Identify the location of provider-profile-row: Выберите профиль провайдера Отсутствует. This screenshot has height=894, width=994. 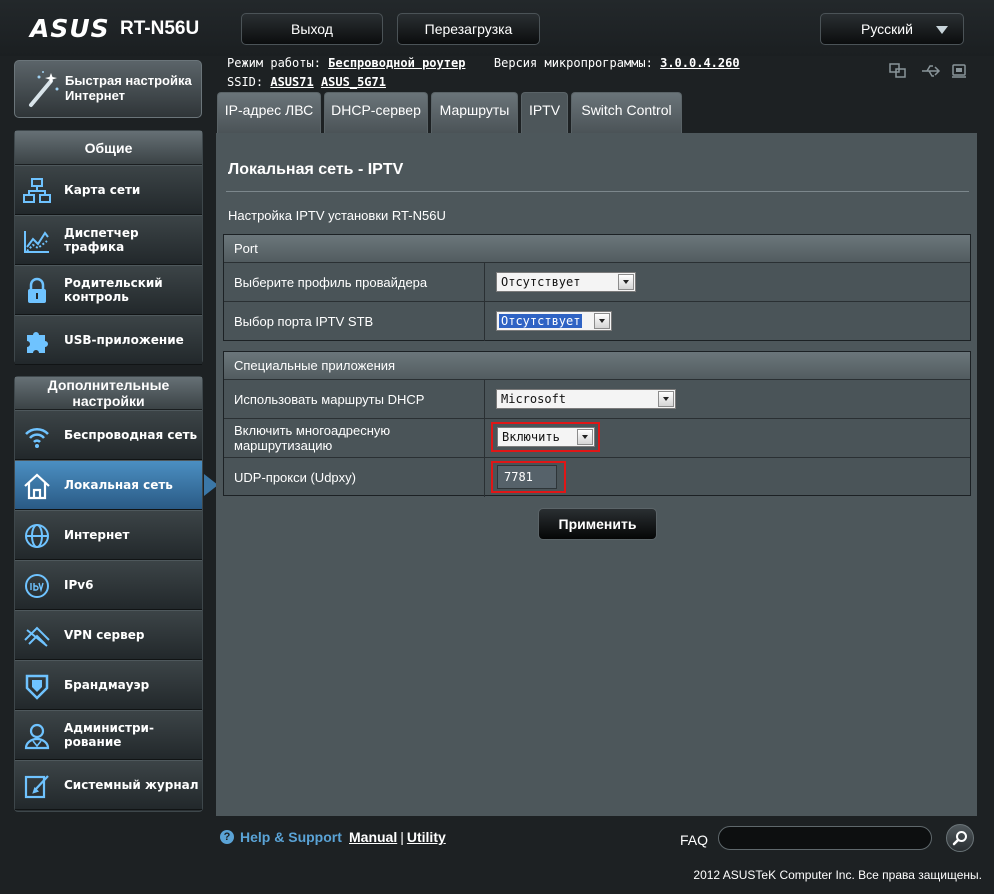
(597, 282).